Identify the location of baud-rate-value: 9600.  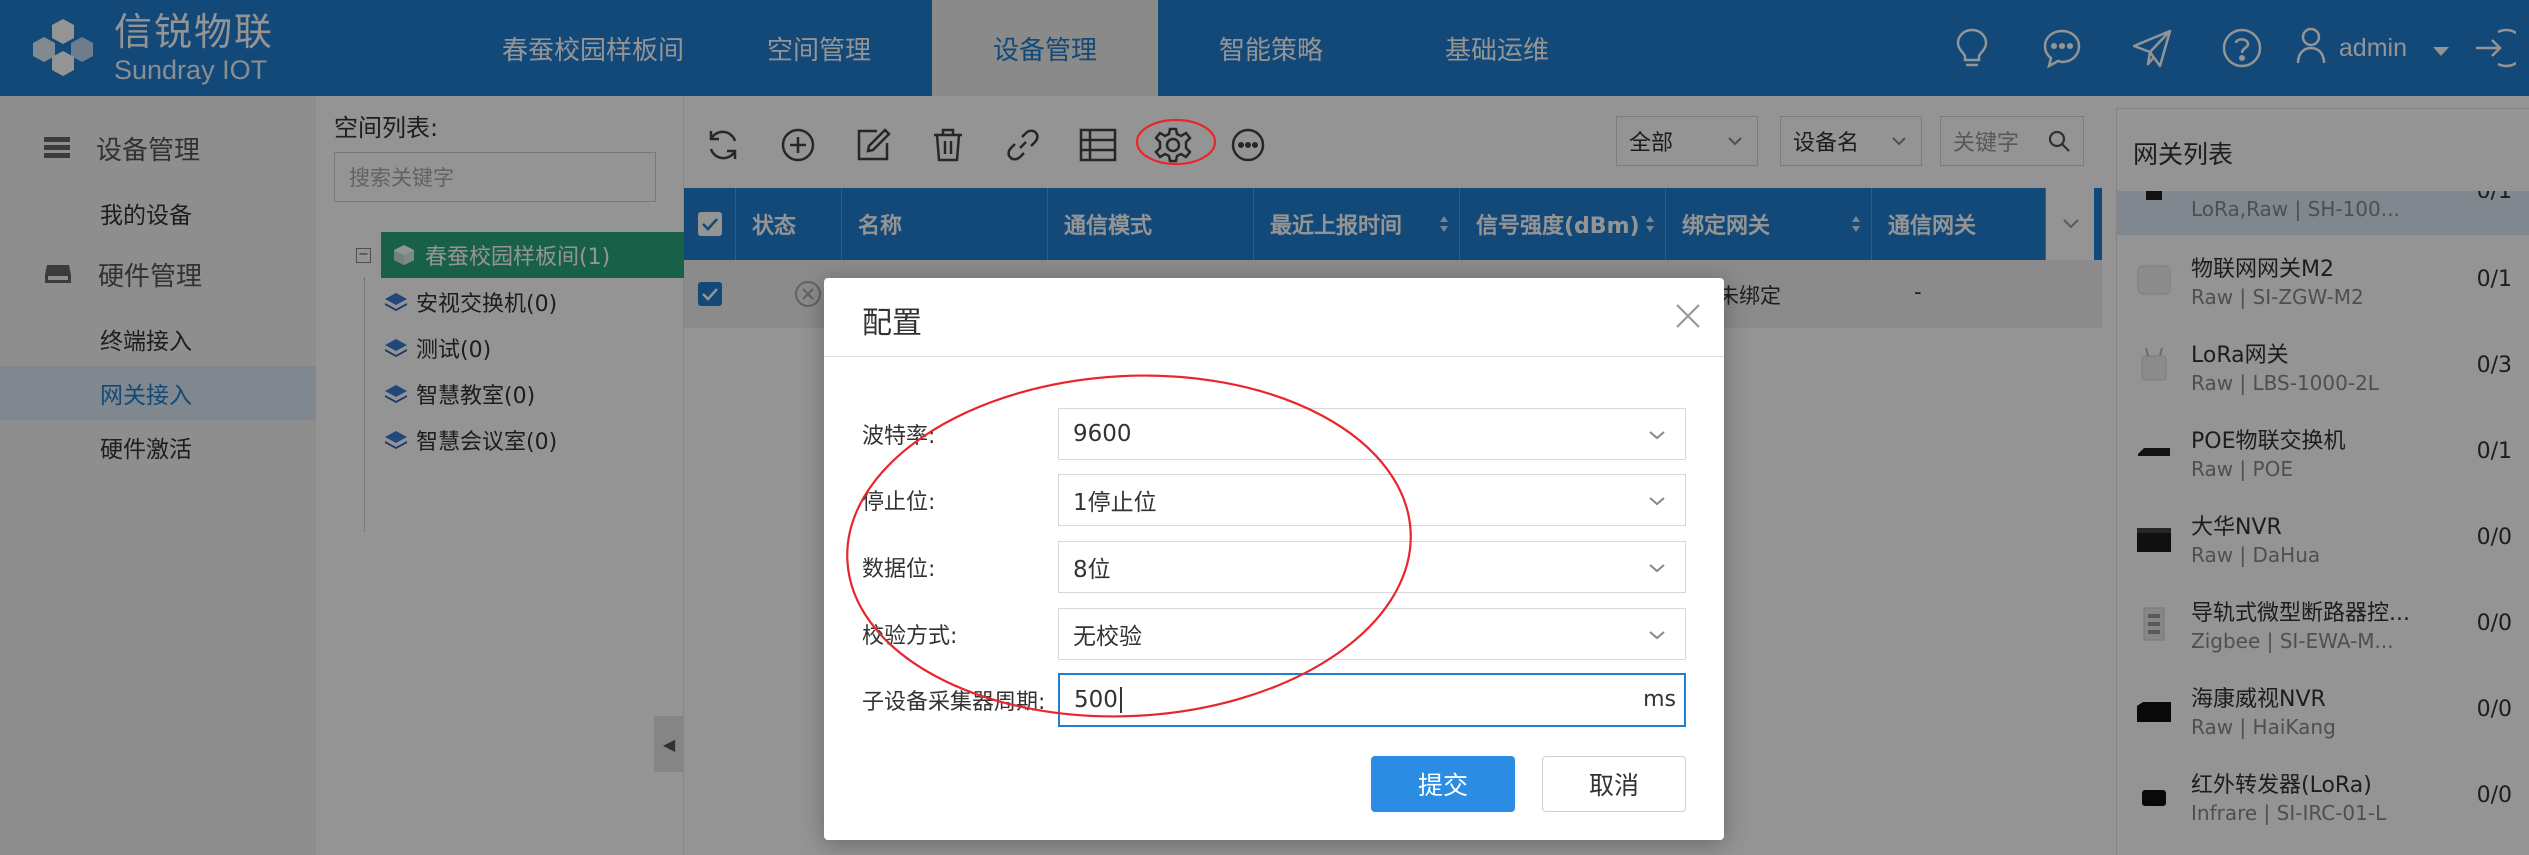
(1102, 434).